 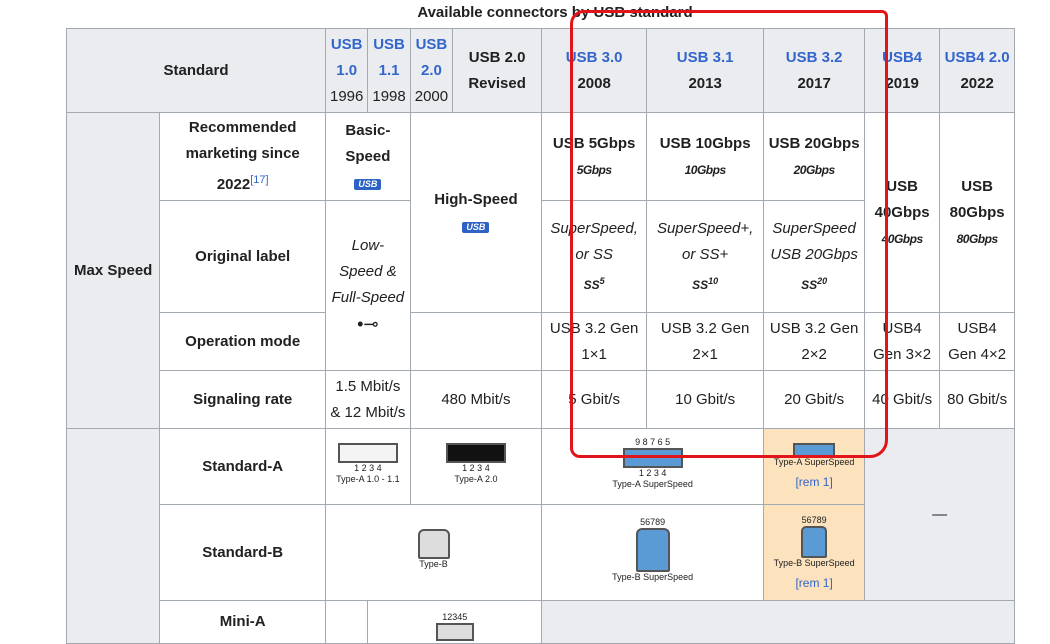 What do you see at coordinates (814, 241) in the screenshot?
I see `orig-ss20-text: SuperSpeed USB 20Gbps` at bounding box center [814, 241].